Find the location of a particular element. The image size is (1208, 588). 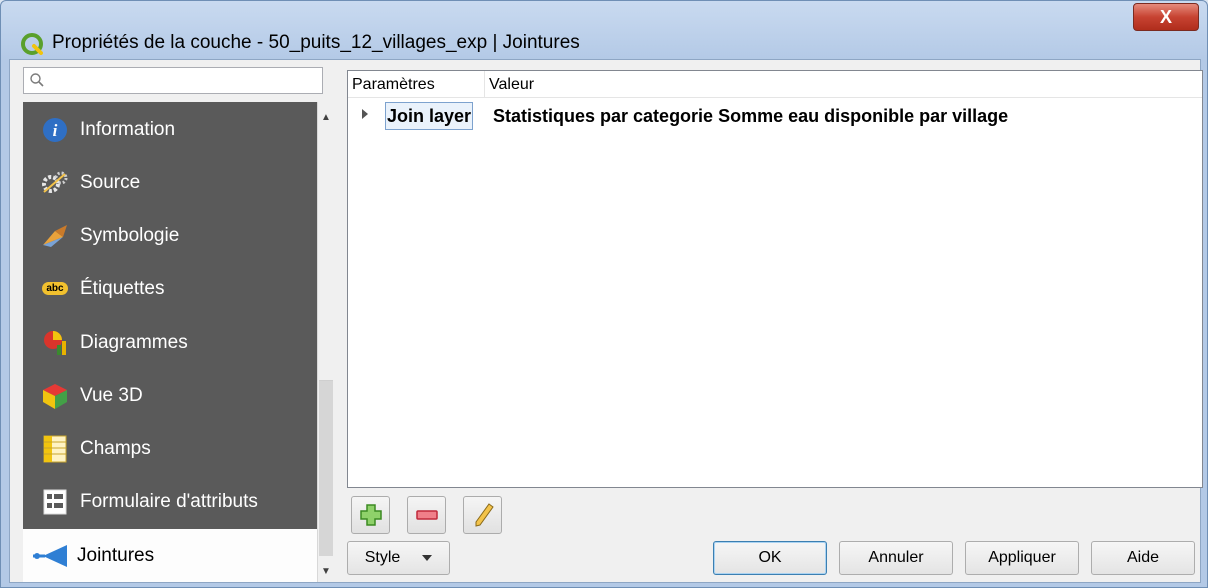

column-header-parametres: Paramètres is located at coordinates (416, 84).